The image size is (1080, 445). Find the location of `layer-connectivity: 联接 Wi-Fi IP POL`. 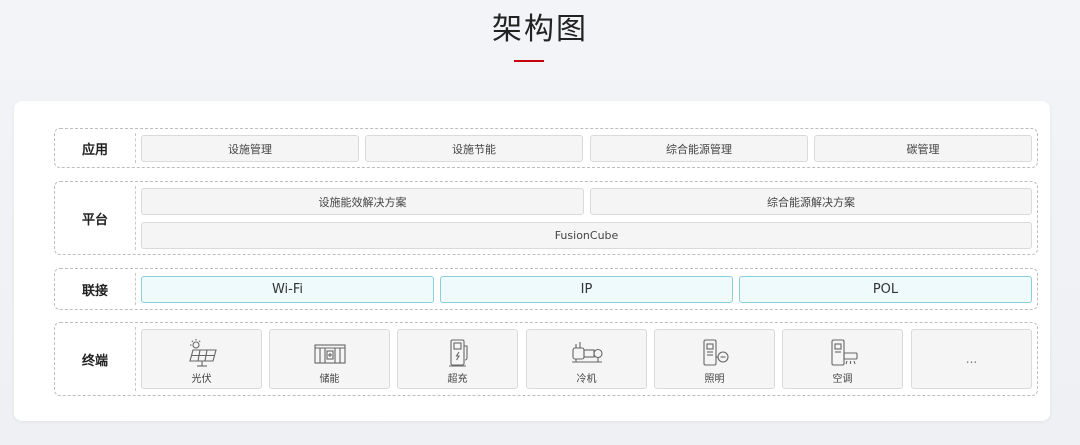

layer-connectivity: 联接 Wi-Fi IP POL is located at coordinates (546, 289).